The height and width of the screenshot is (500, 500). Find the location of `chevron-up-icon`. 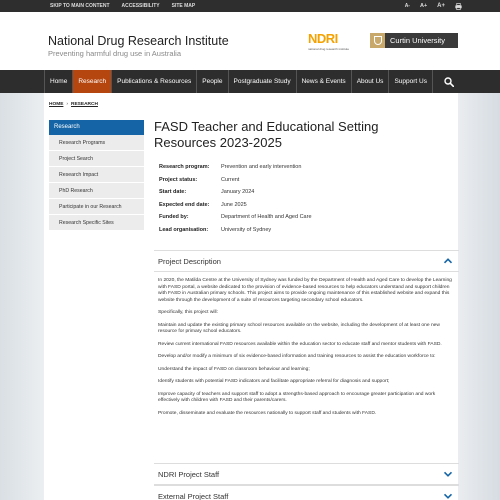

chevron-up-icon is located at coordinates (448, 261).